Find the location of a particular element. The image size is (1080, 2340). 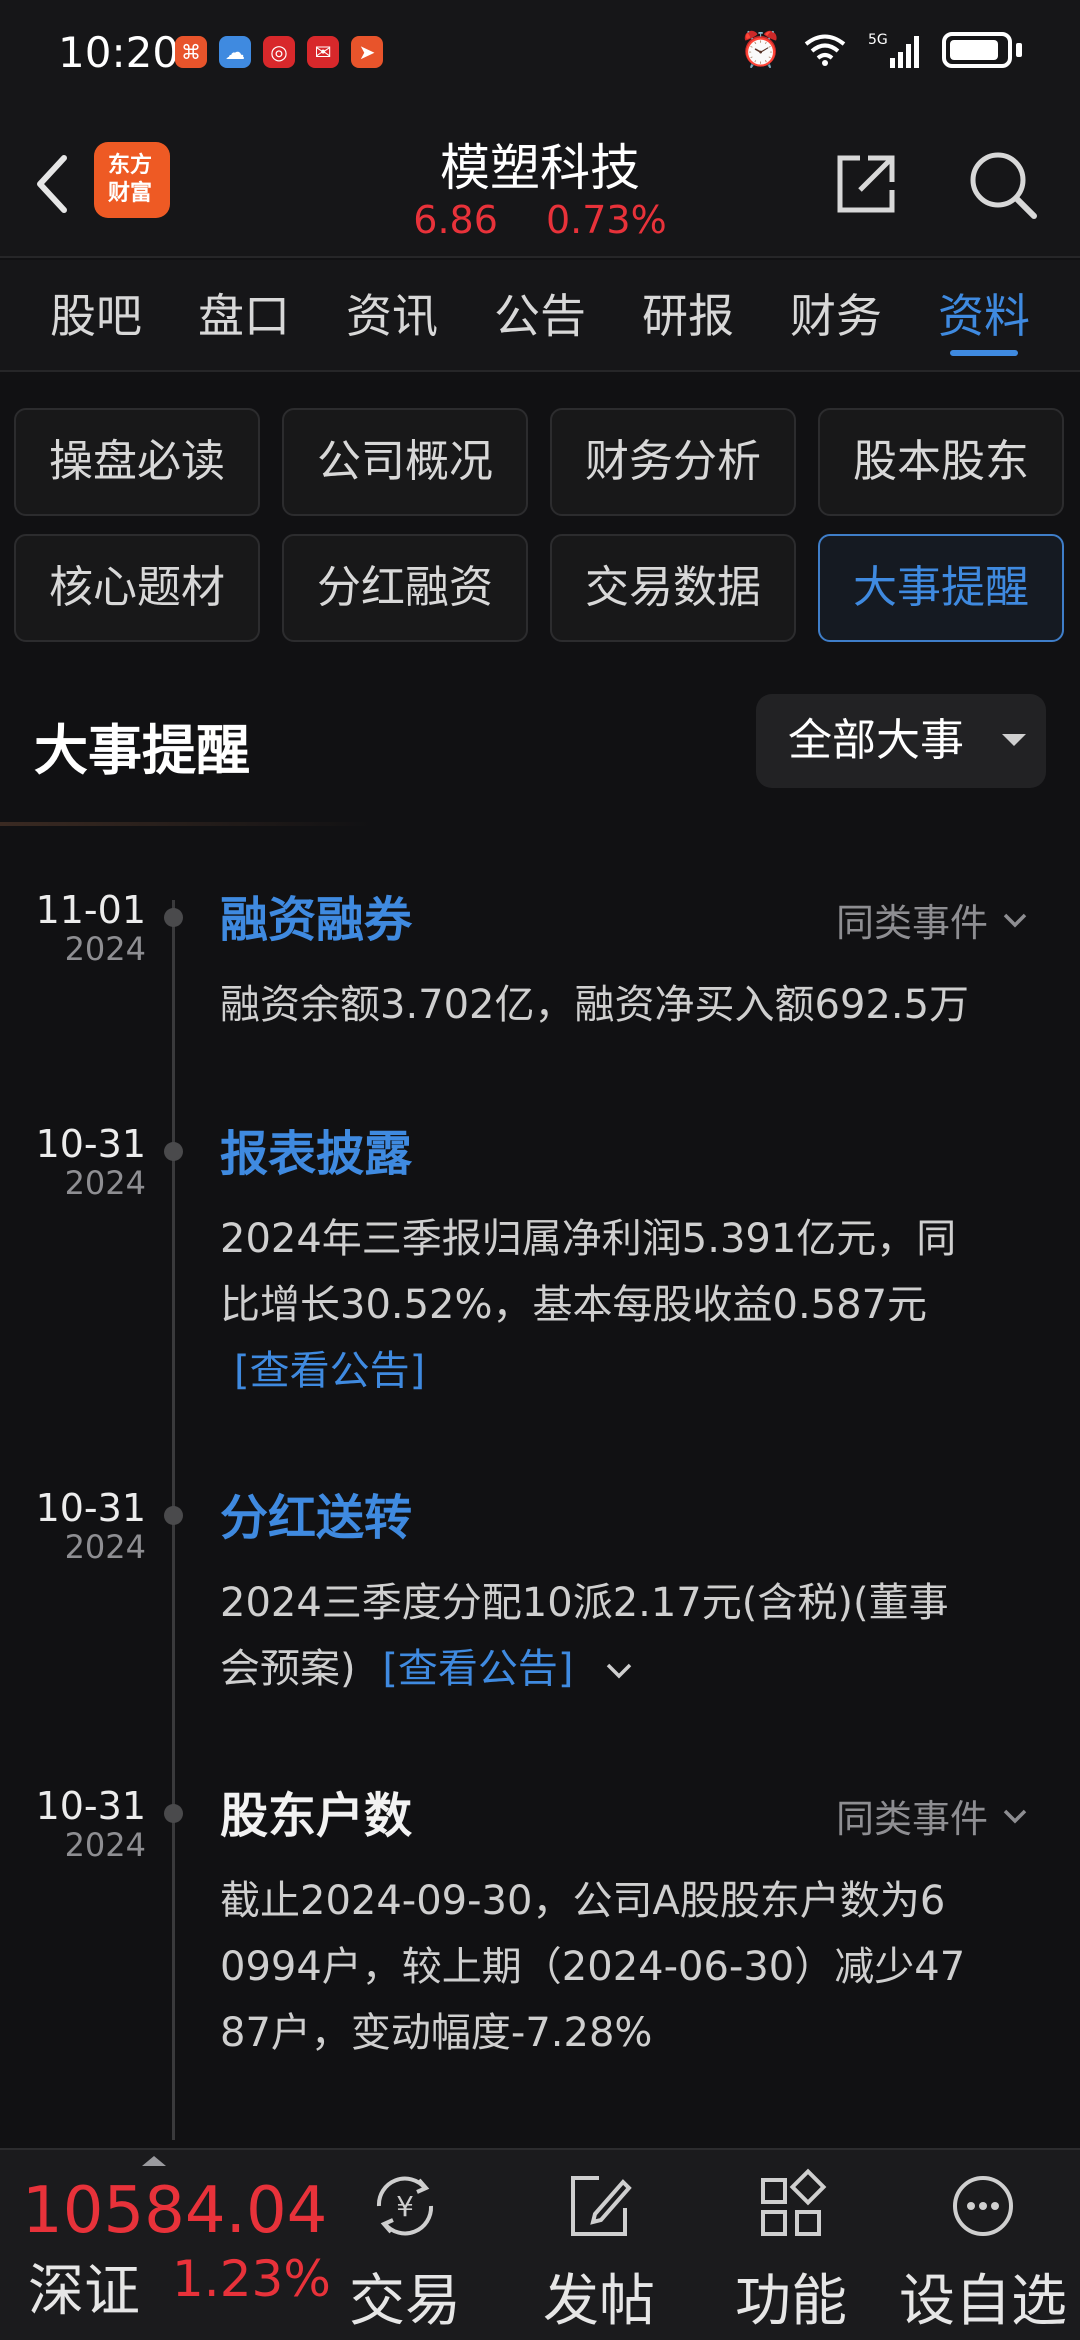

bottom-bar: 10584.04 深证 1.23% ¥ 交易 发帖 功能 设自选 is located at coordinates (540, 2244).